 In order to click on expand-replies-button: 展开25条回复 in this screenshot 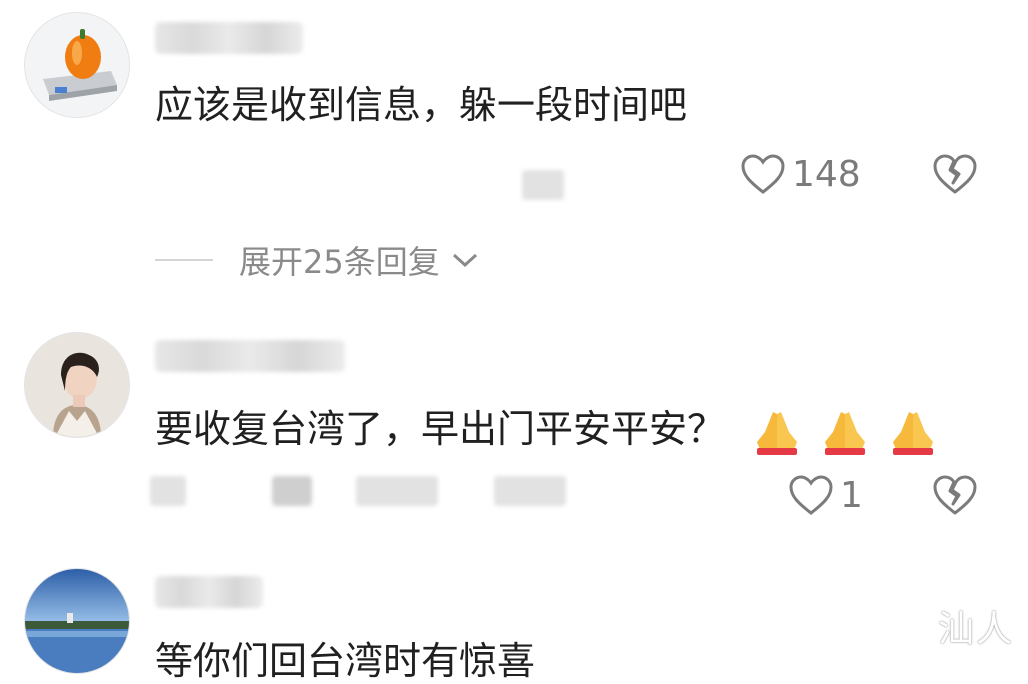, I will do `click(317, 260)`.